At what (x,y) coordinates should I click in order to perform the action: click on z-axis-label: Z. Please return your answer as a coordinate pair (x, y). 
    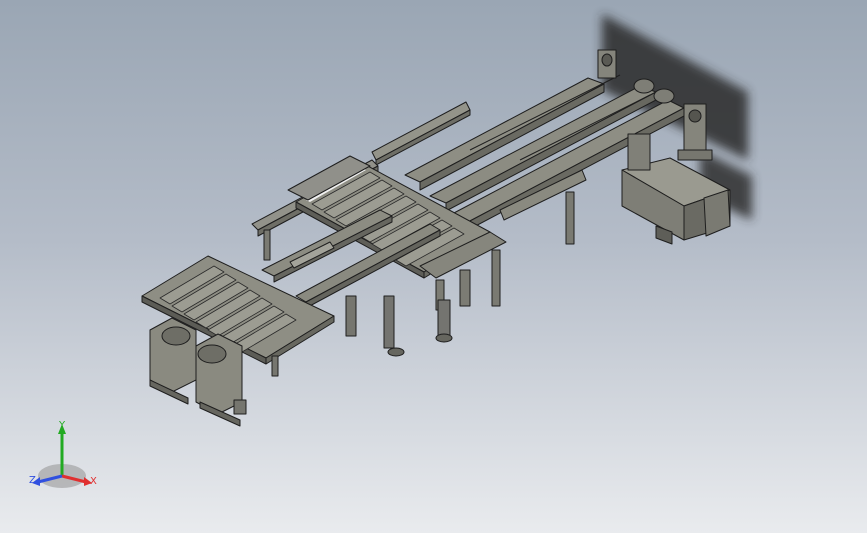
    Looking at the image, I should click on (32, 480).